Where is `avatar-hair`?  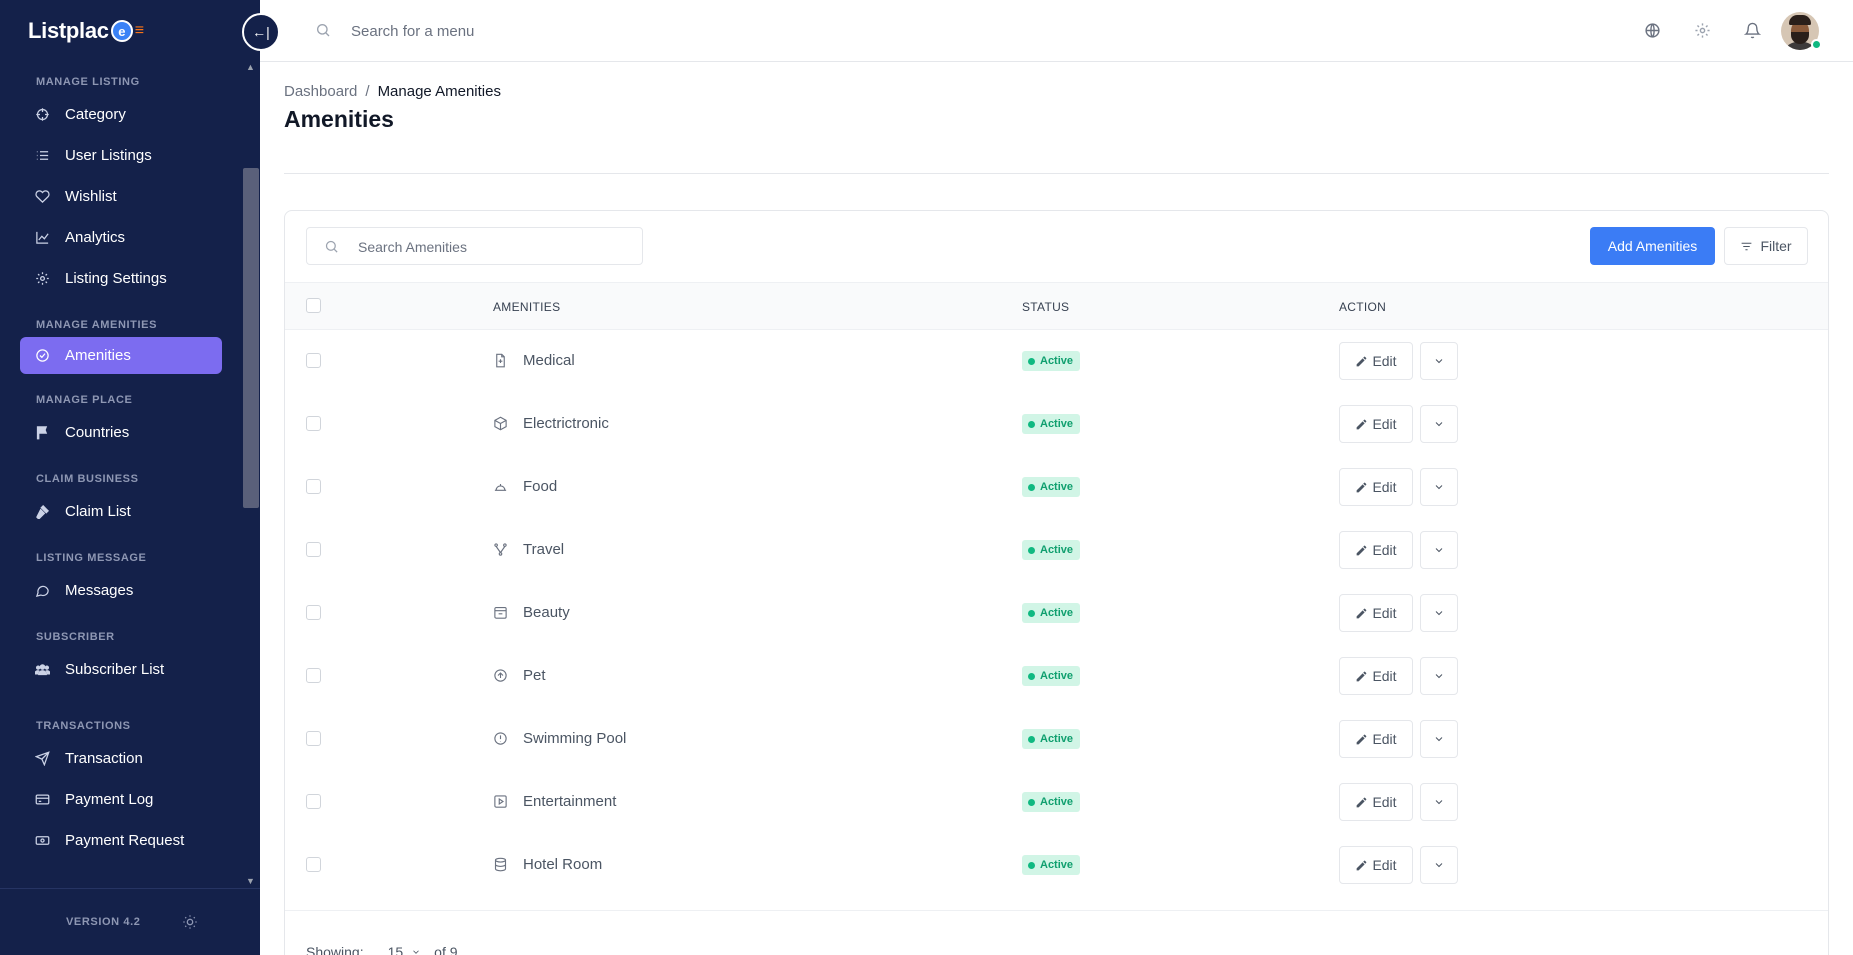
avatar-hair is located at coordinates (1800, 20).